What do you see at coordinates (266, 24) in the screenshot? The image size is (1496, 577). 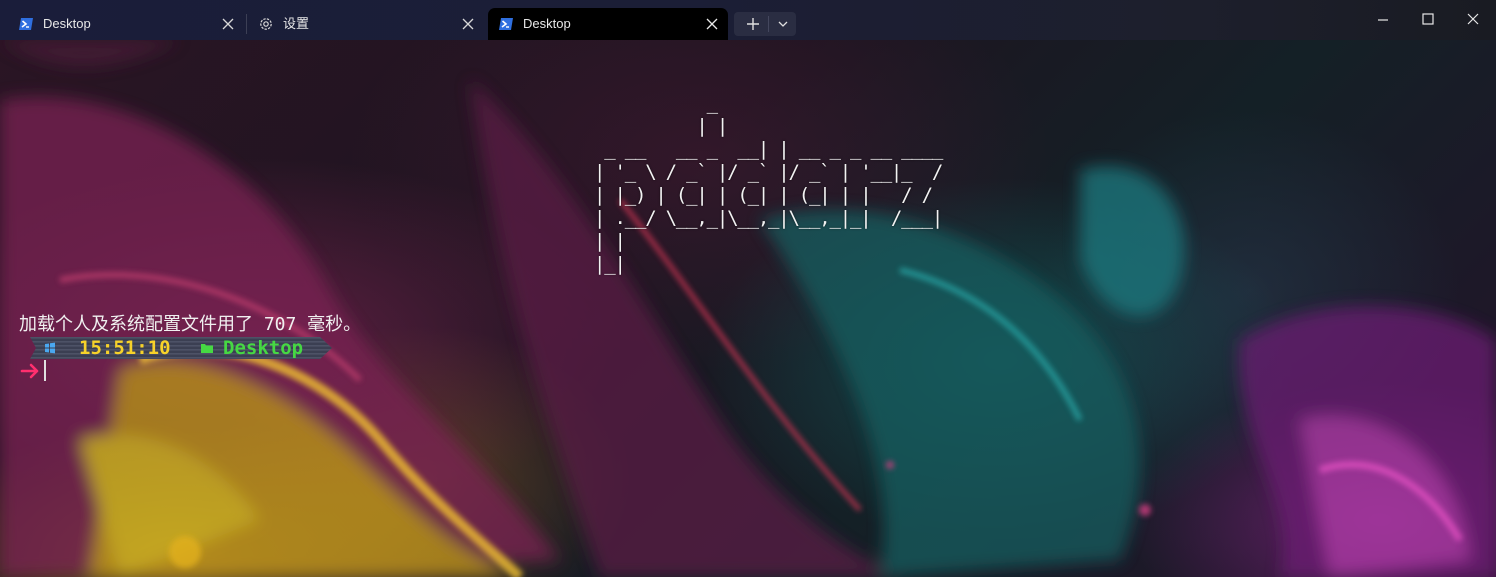 I see `gear-icon` at bounding box center [266, 24].